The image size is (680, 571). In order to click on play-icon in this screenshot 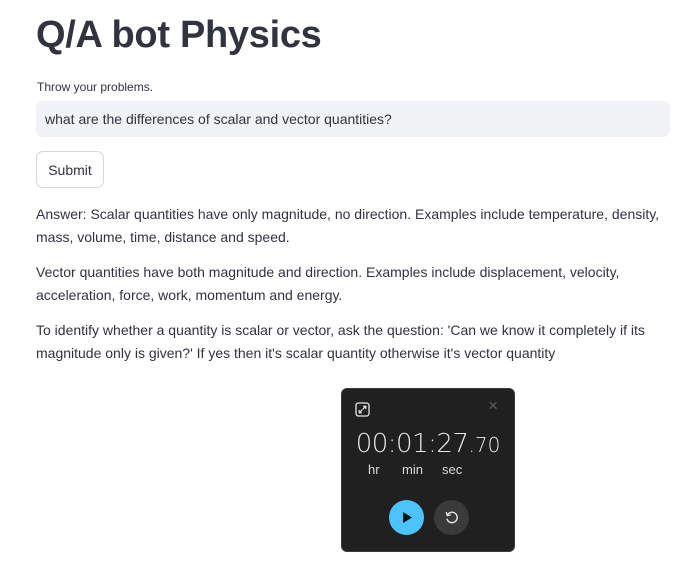, I will do `click(407, 517)`.